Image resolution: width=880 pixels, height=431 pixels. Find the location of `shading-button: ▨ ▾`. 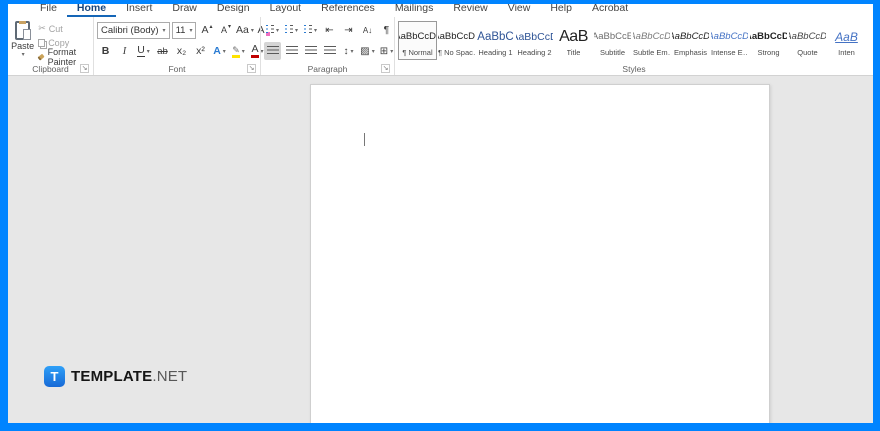

shading-button: ▨ ▾ is located at coordinates (367, 51).